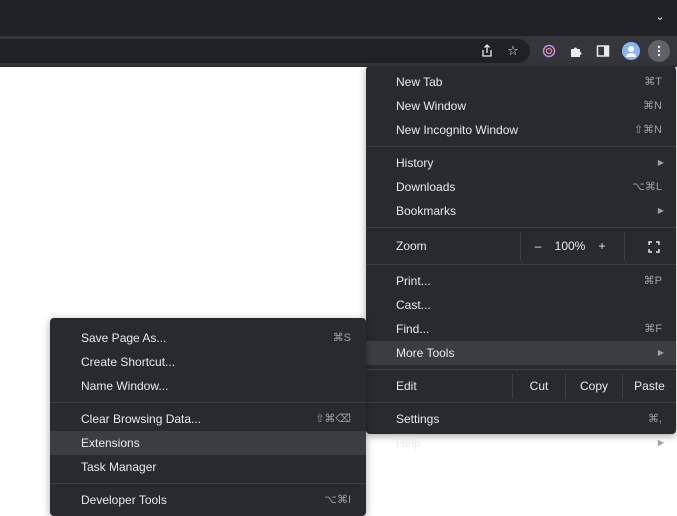 Image resolution: width=677 pixels, height=516 pixels. I want to click on menu-item-label: Bookmarks, so click(426, 211).